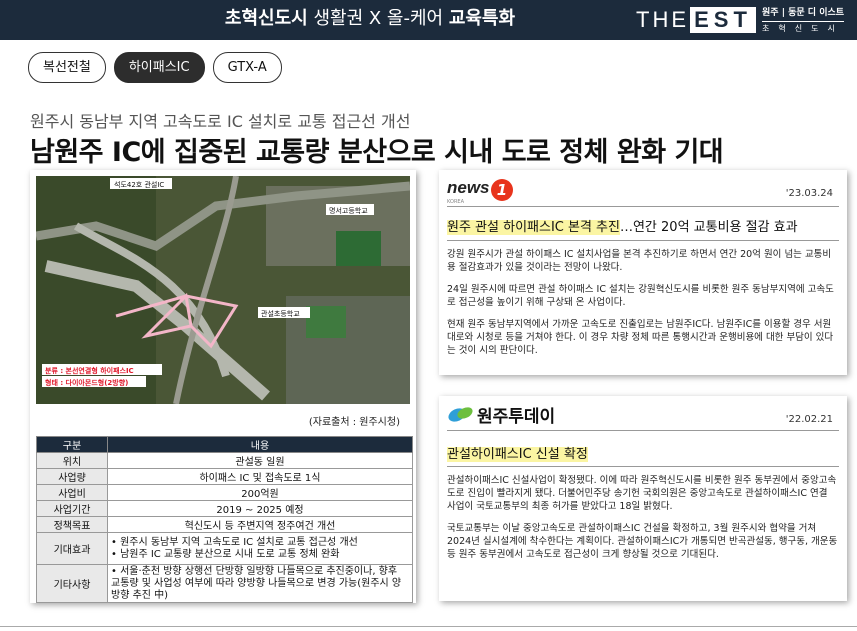  I want to click on page-headline: 남원주 IC에 집중된 교통량 분산으로 시내 도로 정체 완화 기대, so click(377, 152).